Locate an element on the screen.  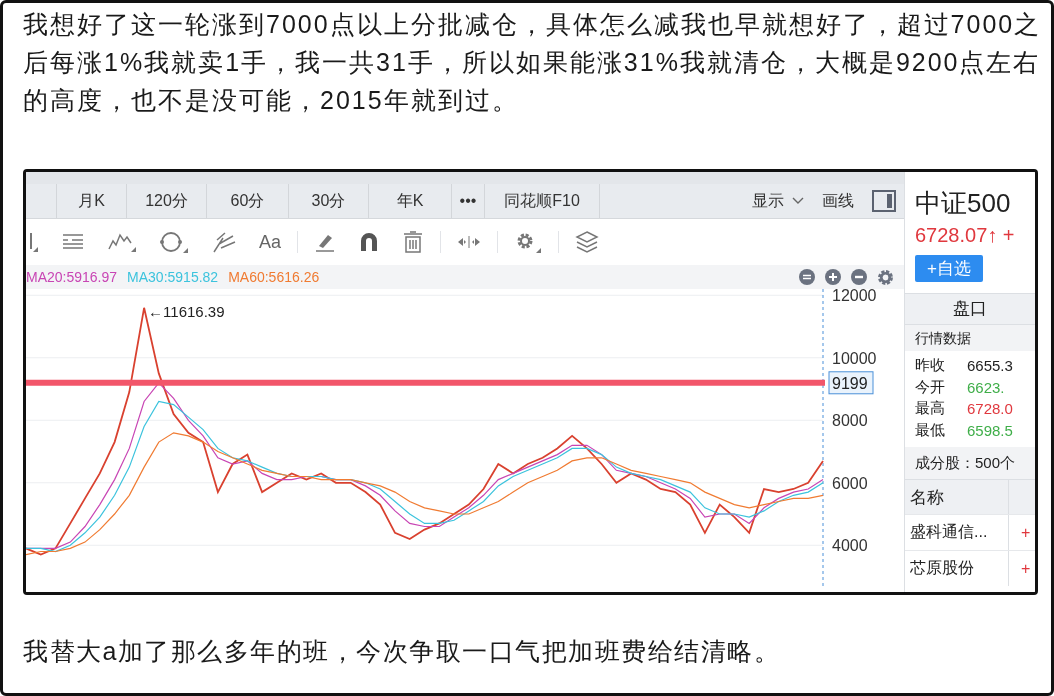
caption-text: 我替大a加了那么多年的班，今次争取一口气把加班费给结清略。 is located at coordinates (402, 651).